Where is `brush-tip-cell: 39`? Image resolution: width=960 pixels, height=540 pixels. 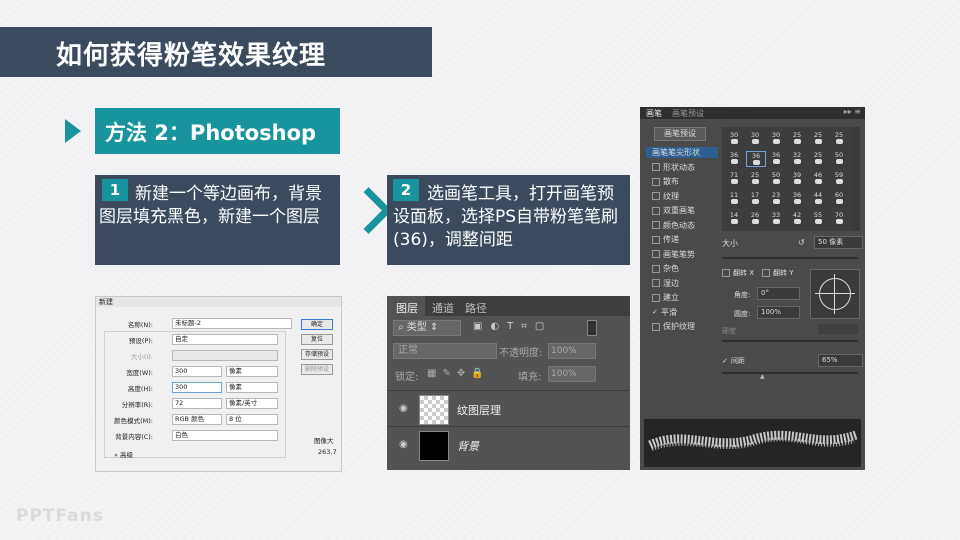 brush-tip-cell: 39 is located at coordinates (797, 178).